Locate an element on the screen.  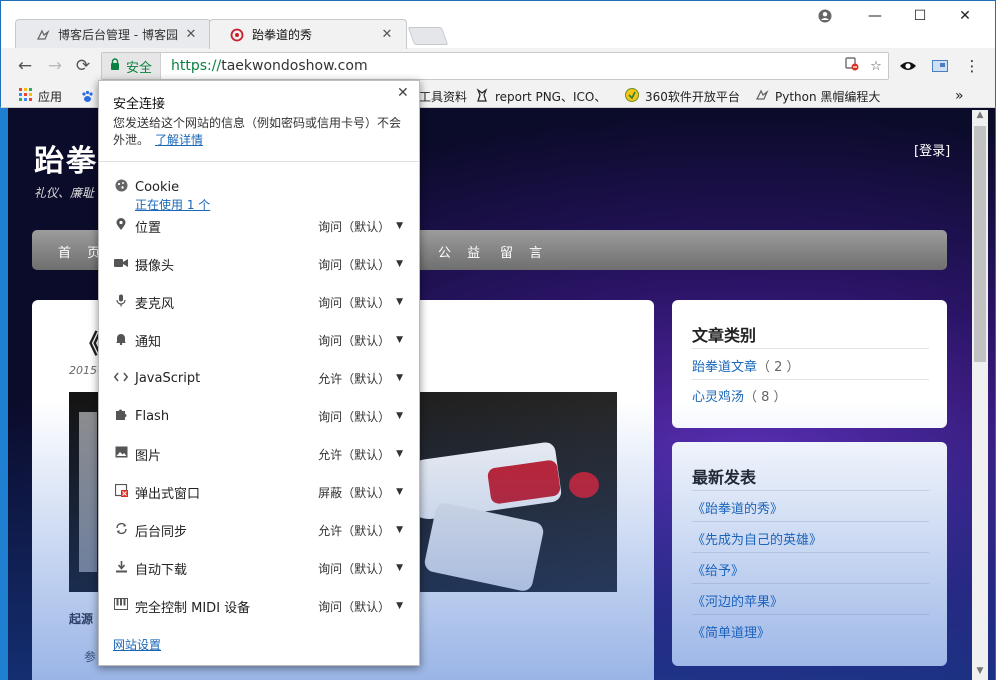
category-link: 心灵鸡汤（ 8 ） is located at coordinates (739, 395).